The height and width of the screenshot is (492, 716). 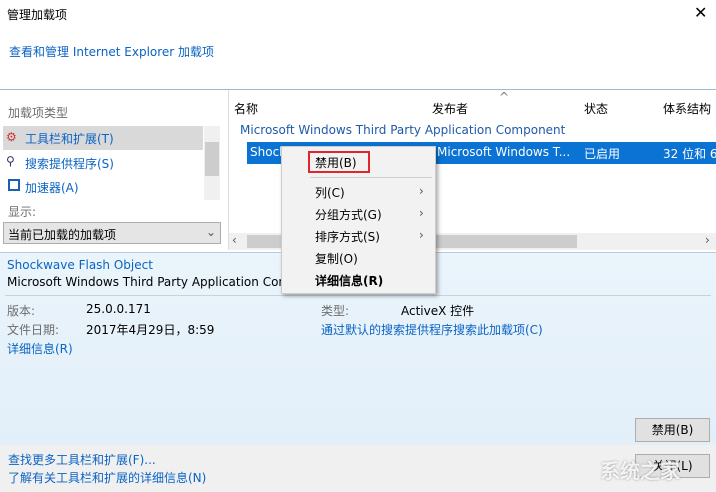 I want to click on row-arch: 32 位和 64 位, so click(x=689, y=154).